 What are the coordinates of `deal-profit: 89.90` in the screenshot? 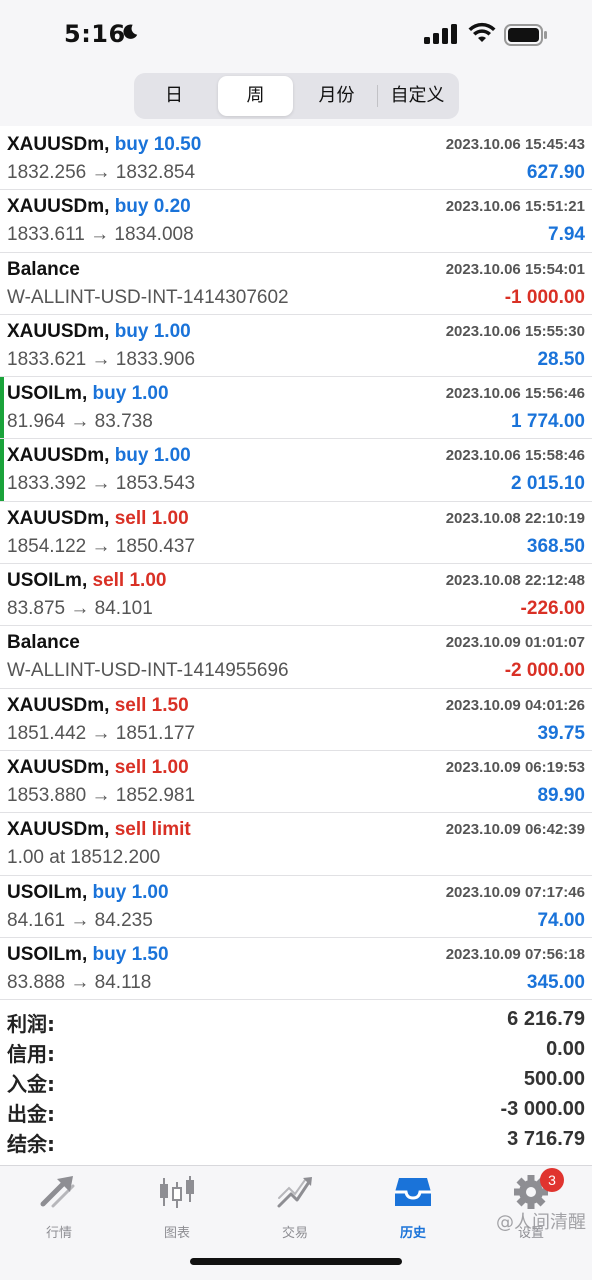 It's located at (561, 795).